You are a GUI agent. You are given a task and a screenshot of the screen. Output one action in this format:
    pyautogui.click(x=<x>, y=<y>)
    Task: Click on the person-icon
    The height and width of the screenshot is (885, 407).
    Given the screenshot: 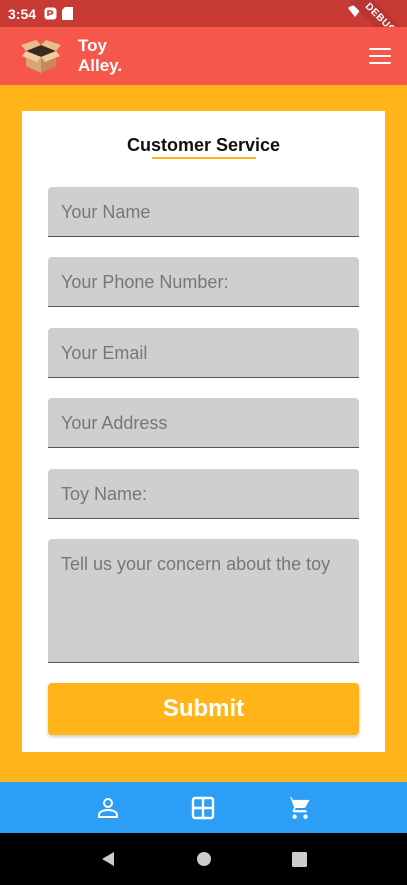 What is the action you would take?
    pyautogui.click(x=107, y=807)
    